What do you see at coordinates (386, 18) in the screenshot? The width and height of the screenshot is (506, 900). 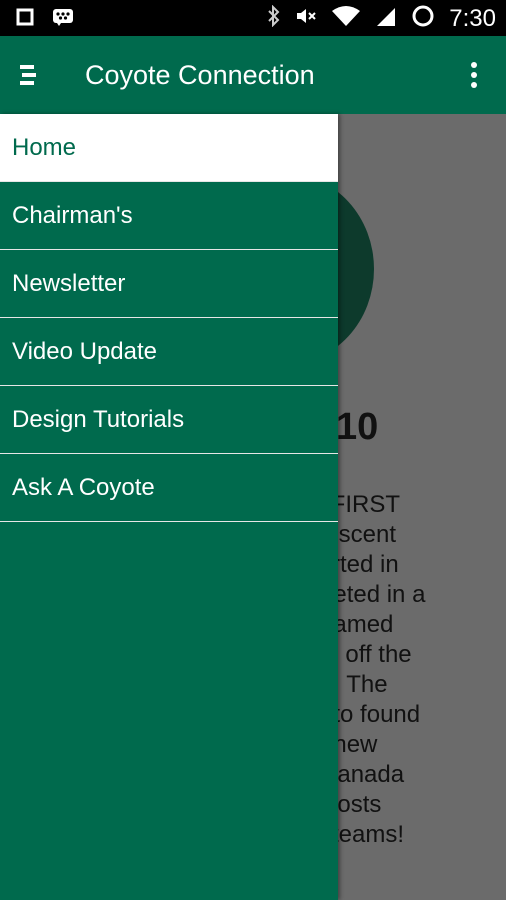 I see `signal-icon` at bounding box center [386, 18].